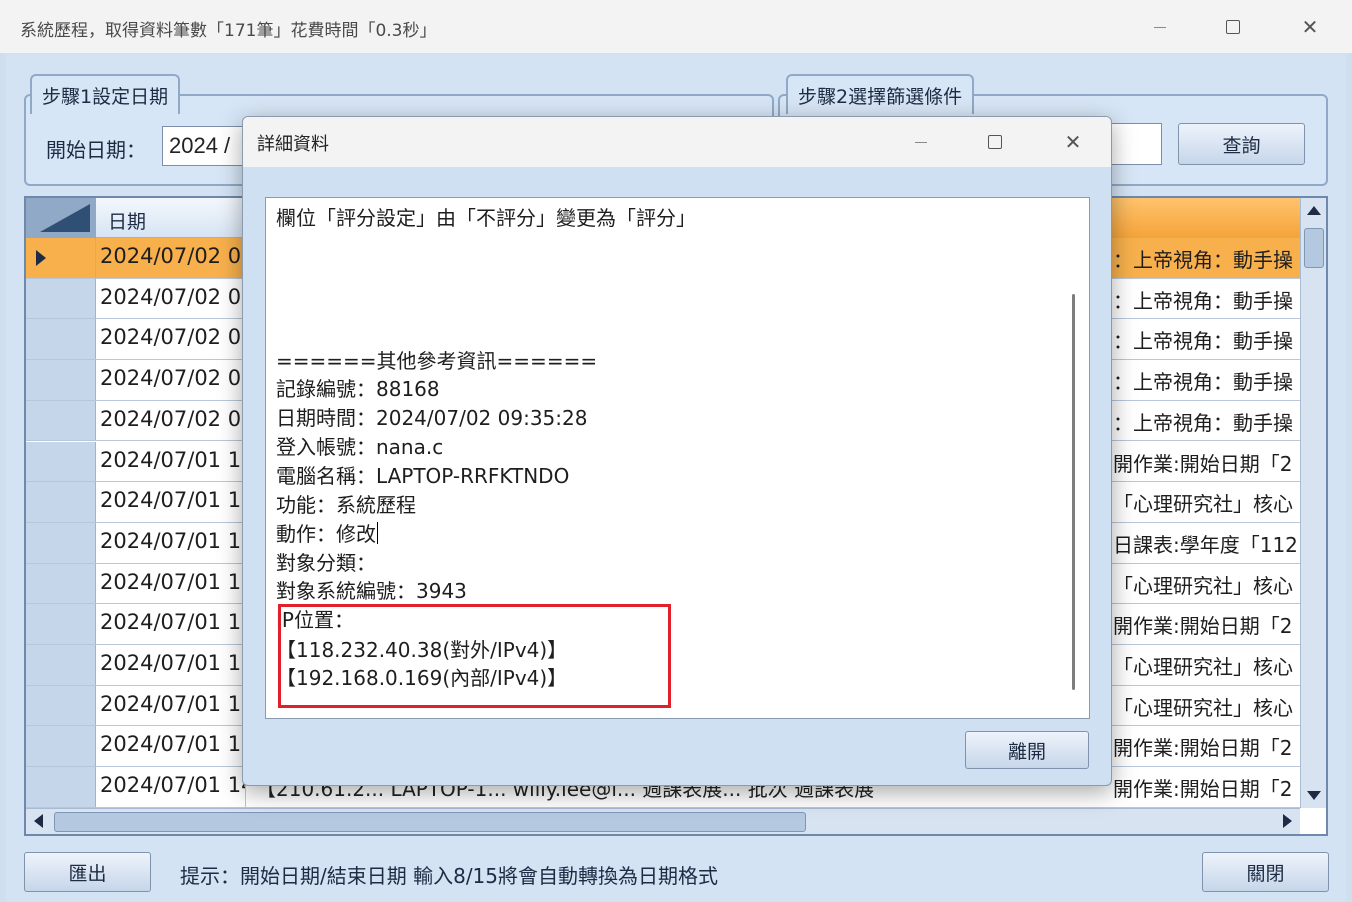  I want to click on column-header-description, so click(1206, 218).